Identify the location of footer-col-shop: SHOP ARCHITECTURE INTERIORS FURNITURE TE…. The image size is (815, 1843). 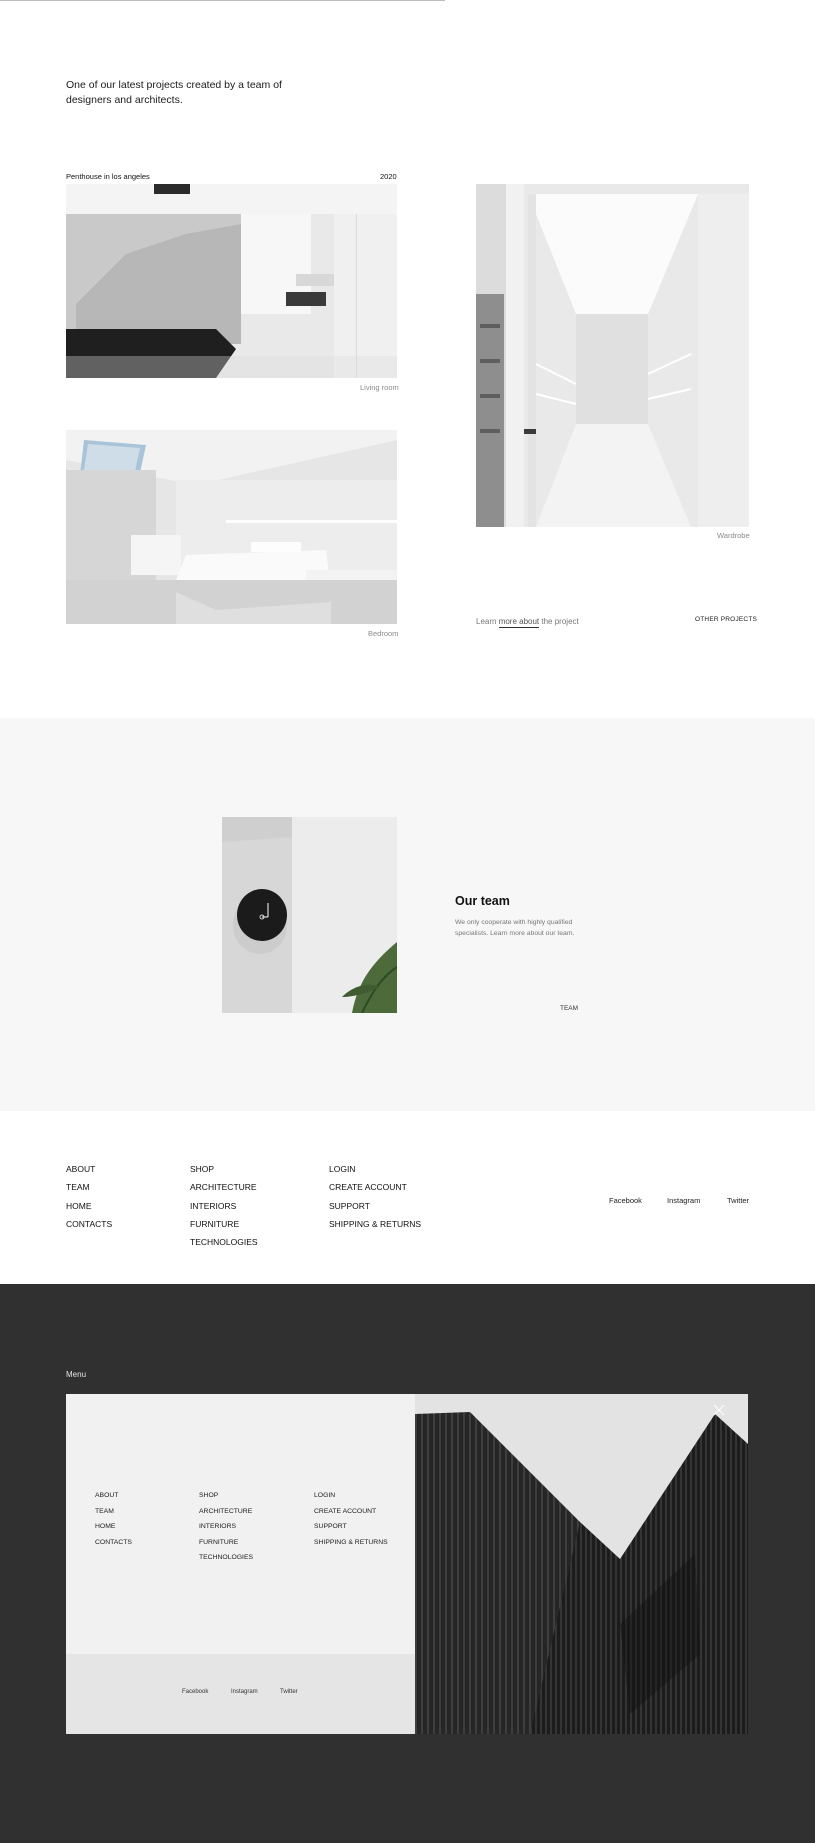
(224, 1205).